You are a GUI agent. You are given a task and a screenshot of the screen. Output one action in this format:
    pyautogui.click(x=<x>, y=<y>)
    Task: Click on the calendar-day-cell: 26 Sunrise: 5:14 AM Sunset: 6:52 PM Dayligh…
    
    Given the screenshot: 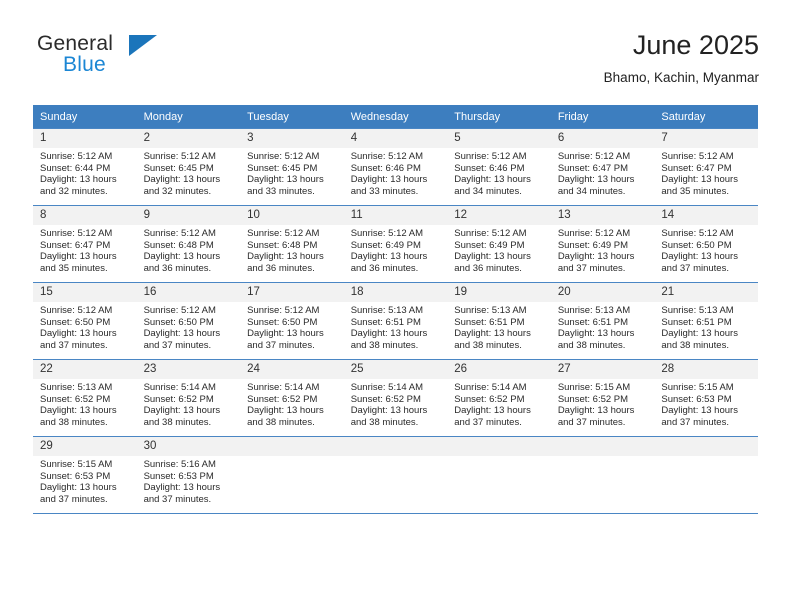 What is the action you would take?
    pyautogui.click(x=499, y=398)
    